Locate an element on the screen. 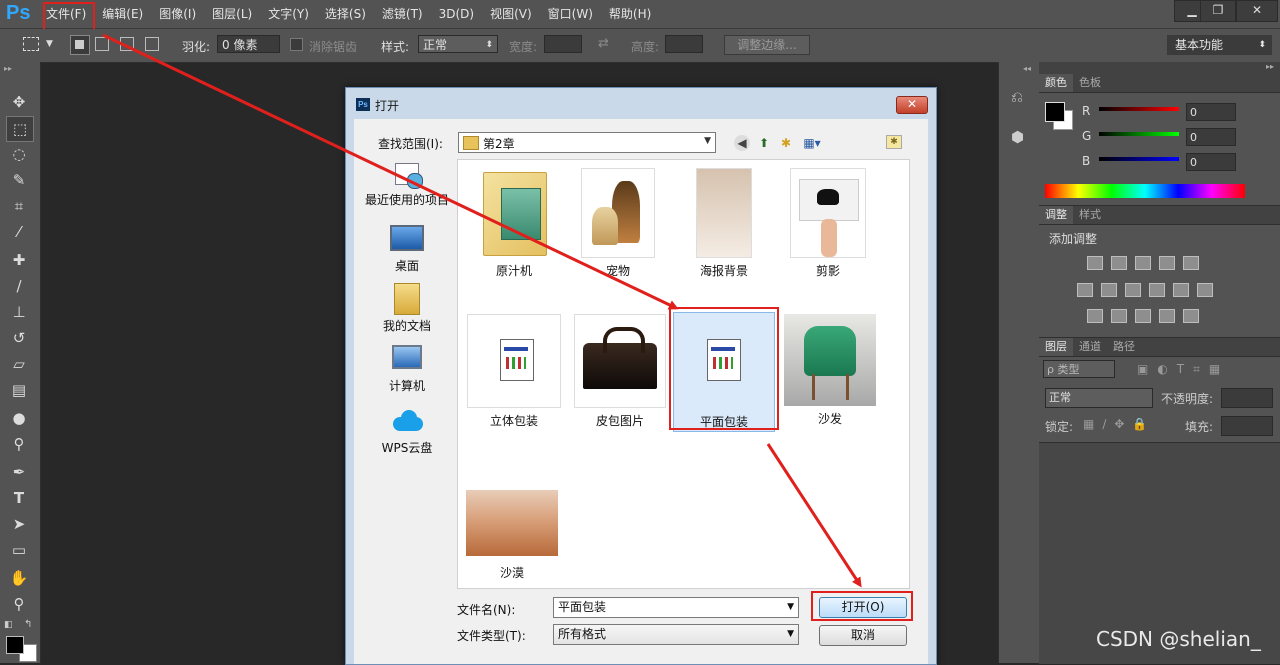 The image size is (1280, 665). watermark: CSDN @shelian_ is located at coordinates (1178, 639).